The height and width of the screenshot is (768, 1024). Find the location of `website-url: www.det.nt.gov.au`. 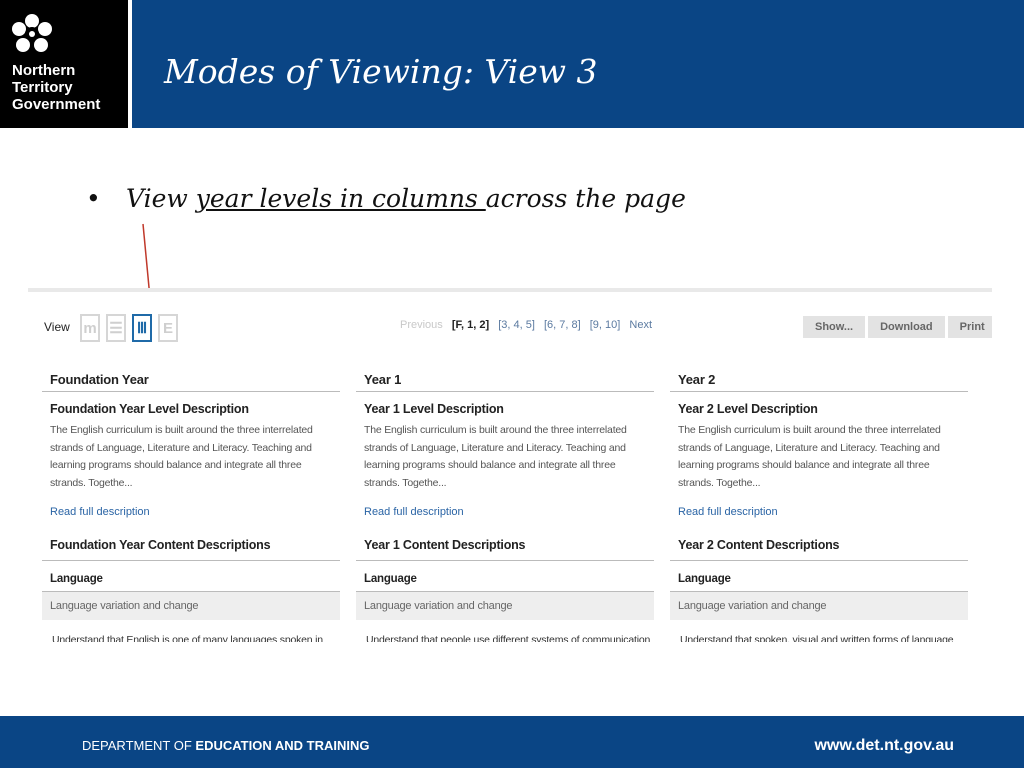

website-url: www.det.nt.gov.au is located at coordinates (884, 745).